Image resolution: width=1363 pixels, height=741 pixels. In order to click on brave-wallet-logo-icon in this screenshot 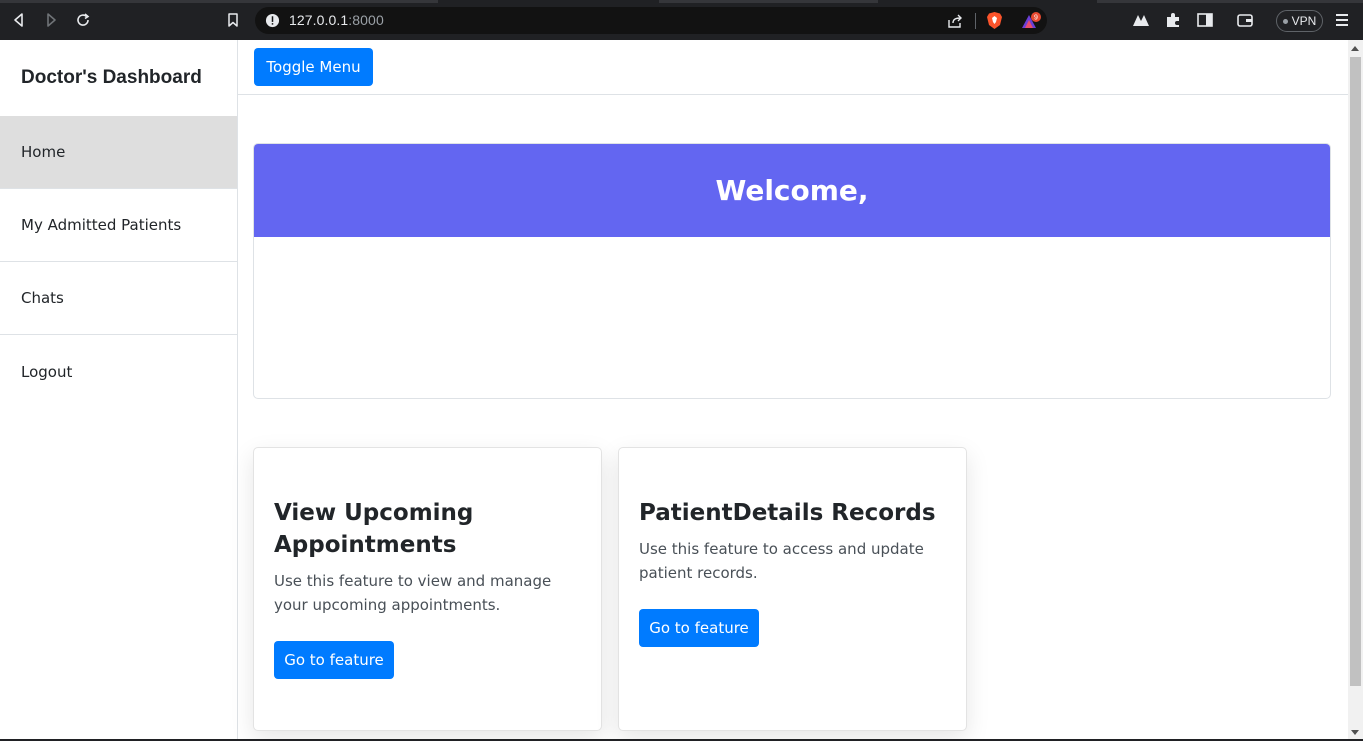, I will do `click(1141, 20)`.